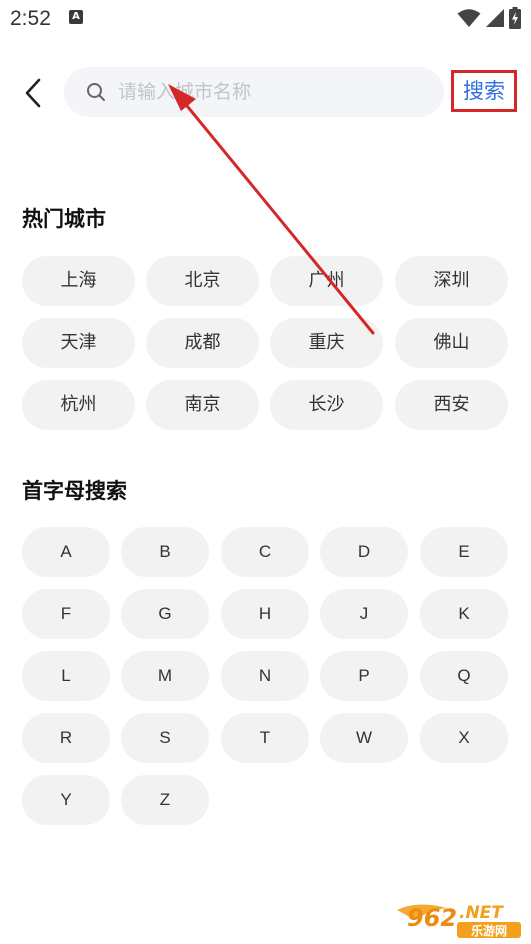 The height and width of the screenshot is (944, 531). What do you see at coordinates (515, 18) in the screenshot?
I see `battery-charging-icon` at bounding box center [515, 18].